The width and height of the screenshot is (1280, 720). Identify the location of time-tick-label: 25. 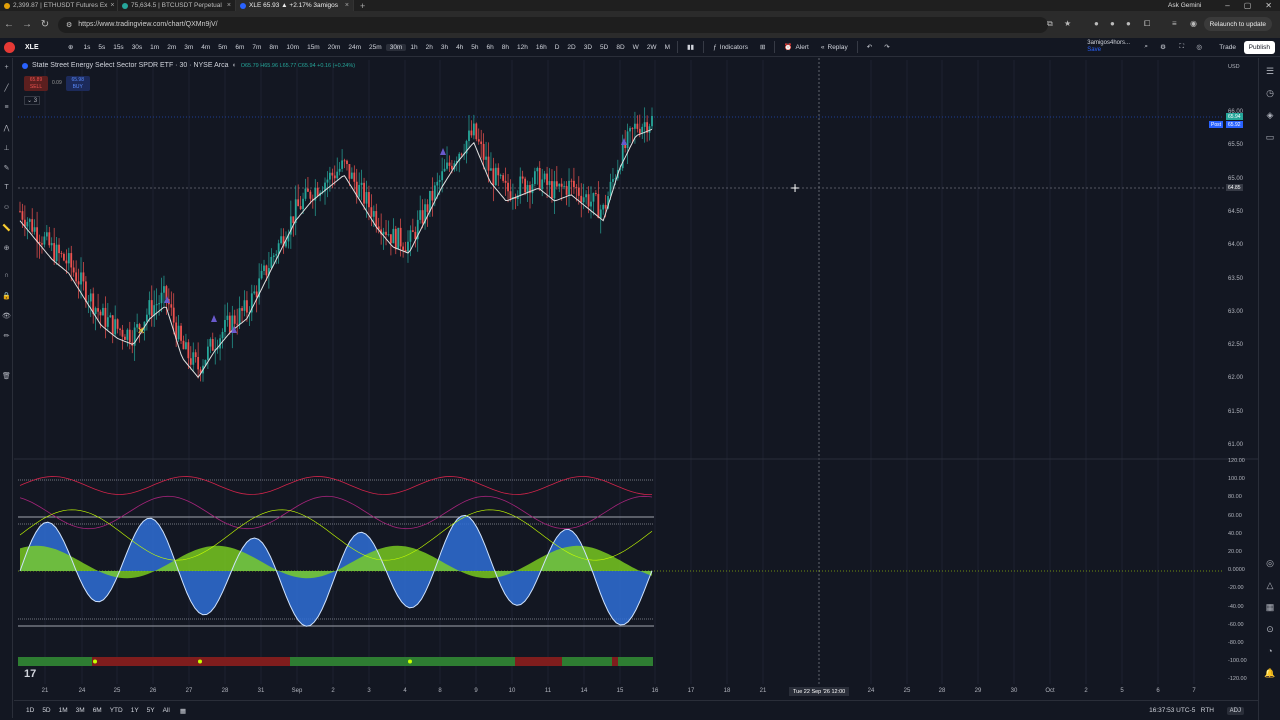
(117, 691).